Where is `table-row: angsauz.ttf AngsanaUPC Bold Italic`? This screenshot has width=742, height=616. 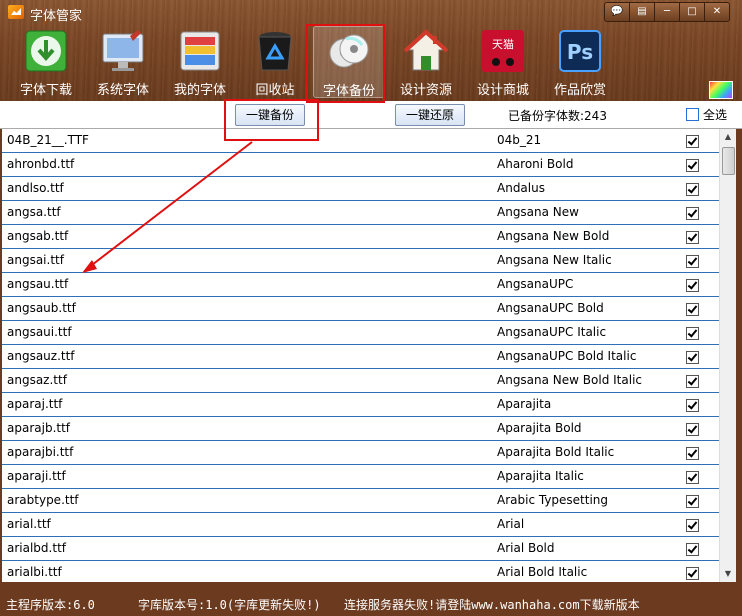 table-row: angsauz.ttf AngsanaUPC Bold Italic is located at coordinates (360, 357).